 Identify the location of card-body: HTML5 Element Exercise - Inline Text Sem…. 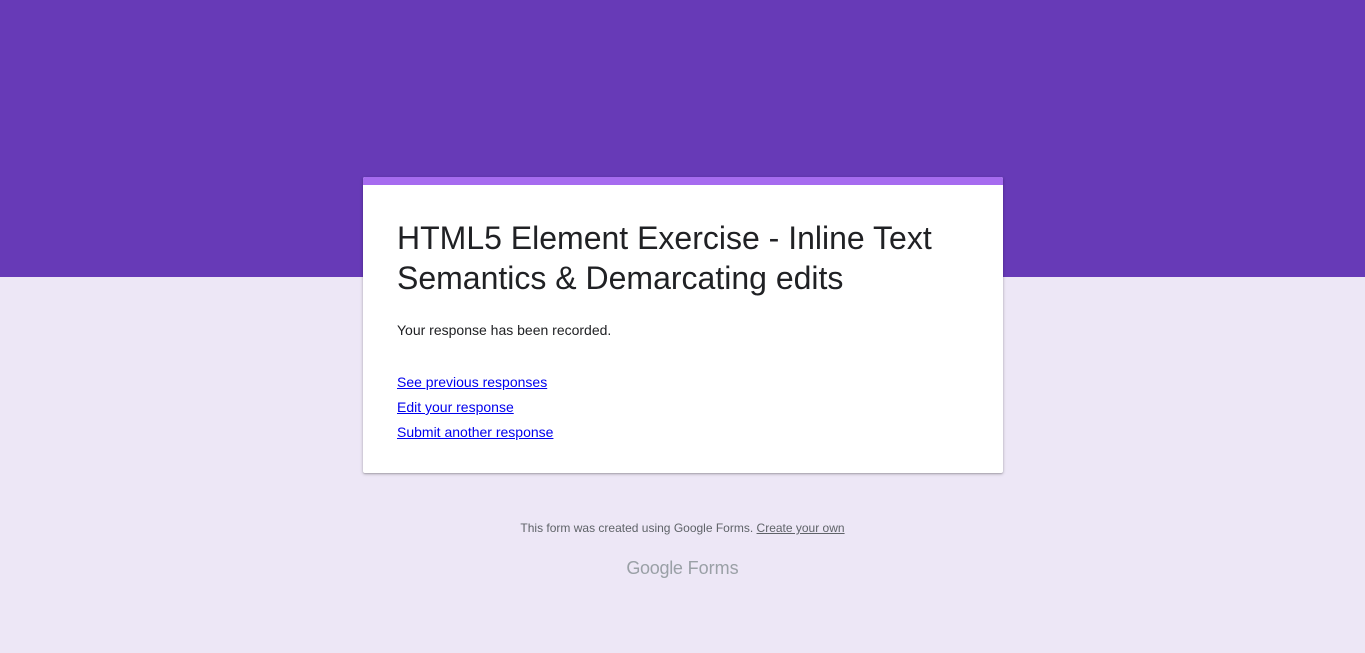
(685, 331).